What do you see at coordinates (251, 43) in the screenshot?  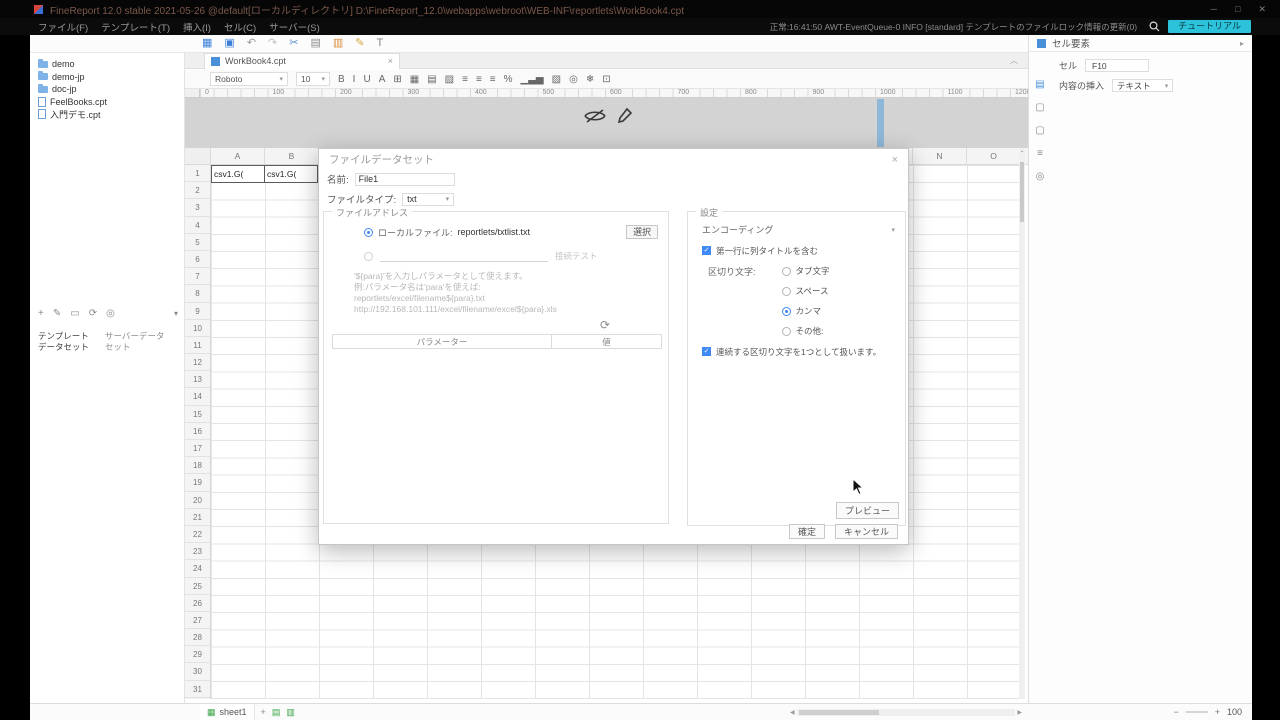 I see `undo-icon: ↶` at bounding box center [251, 43].